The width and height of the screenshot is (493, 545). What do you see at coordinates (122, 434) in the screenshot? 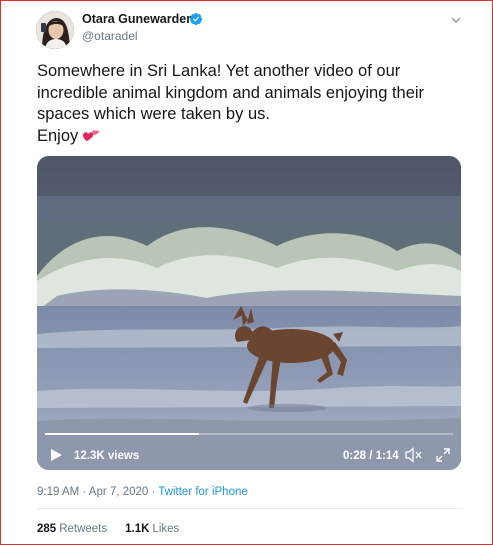
I see `video-progress-fill` at bounding box center [122, 434].